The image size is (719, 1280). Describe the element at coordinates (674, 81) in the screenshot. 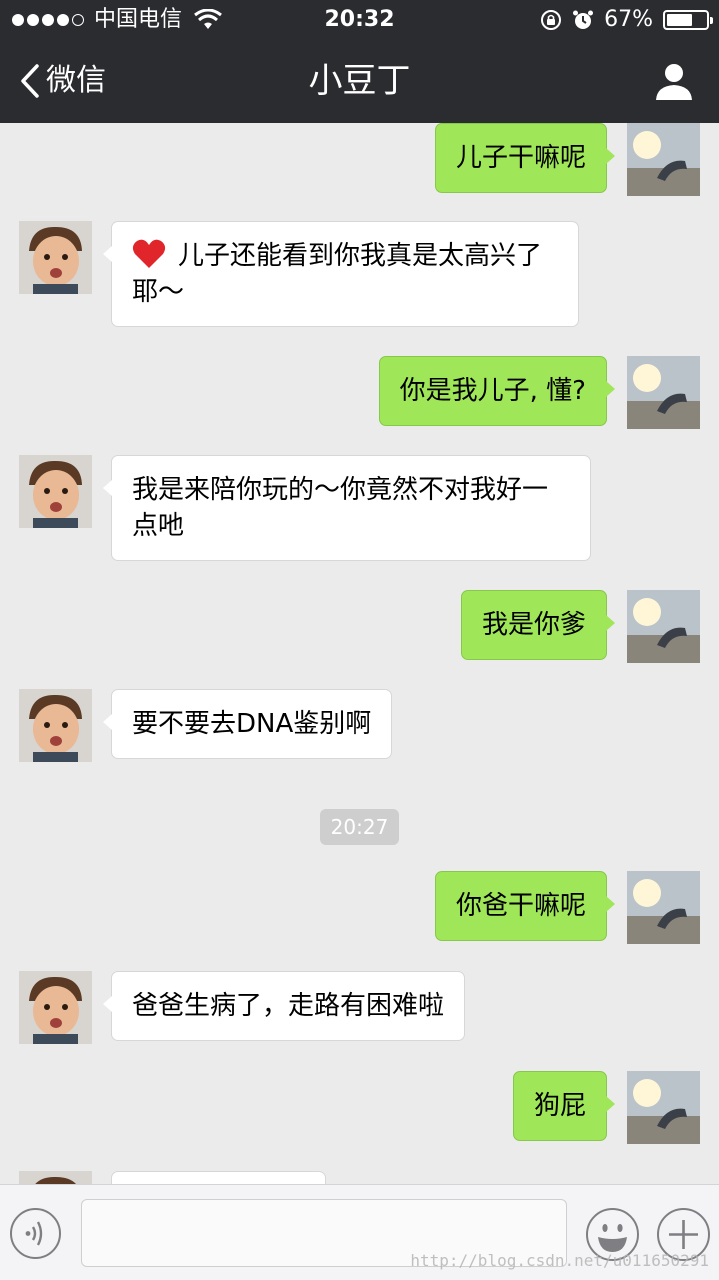

I see `person-icon` at that location.